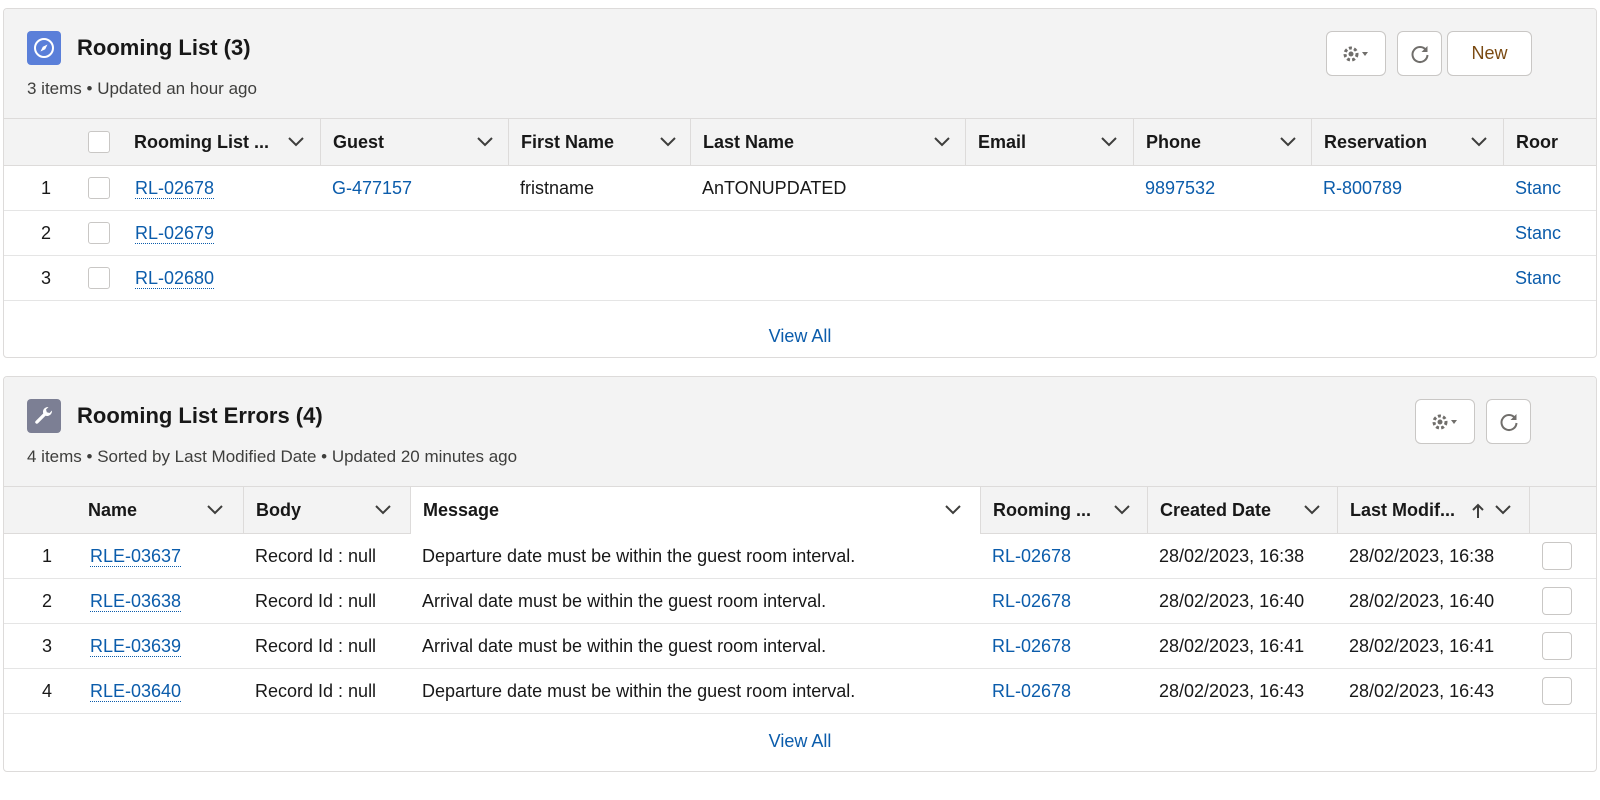  I want to click on last-modified-cell: 28/02/2023, 16:40, so click(1422, 600).